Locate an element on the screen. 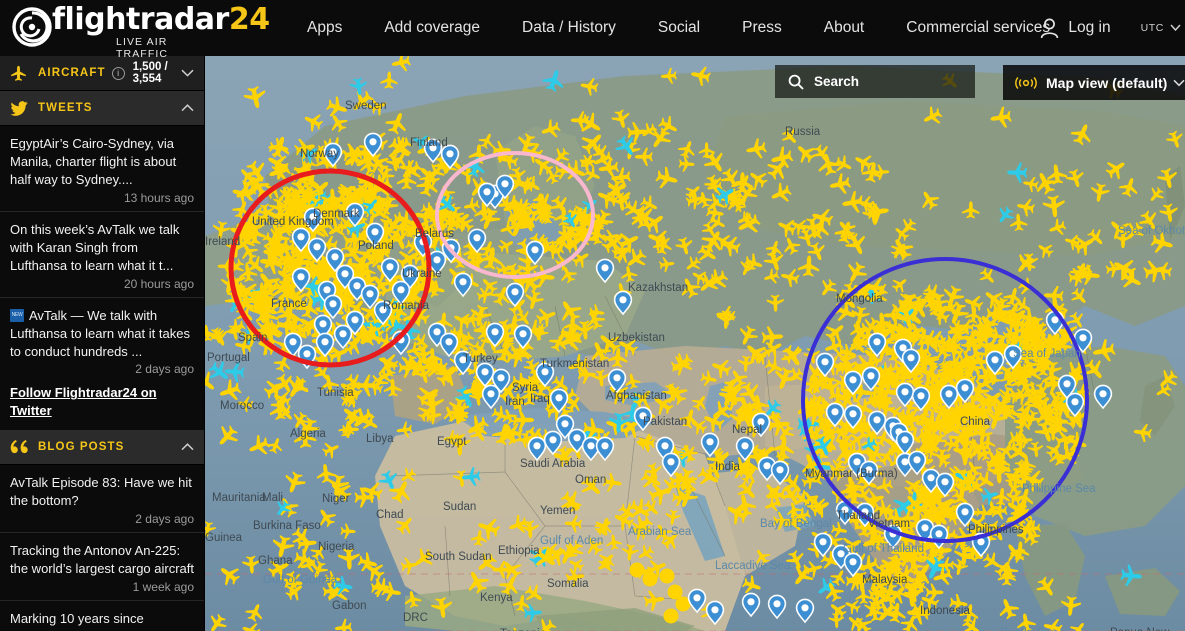 The image size is (1185, 631). brand-wordmark: flightradar24 is located at coordinates (161, 20).